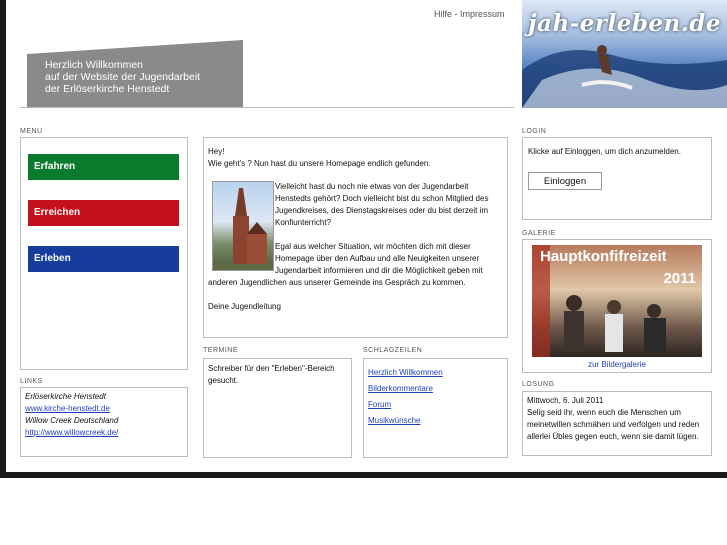 This screenshot has height=545, width=727. Describe the element at coordinates (216, 151) in the screenshot. I see `greeting: Hey!` at that location.